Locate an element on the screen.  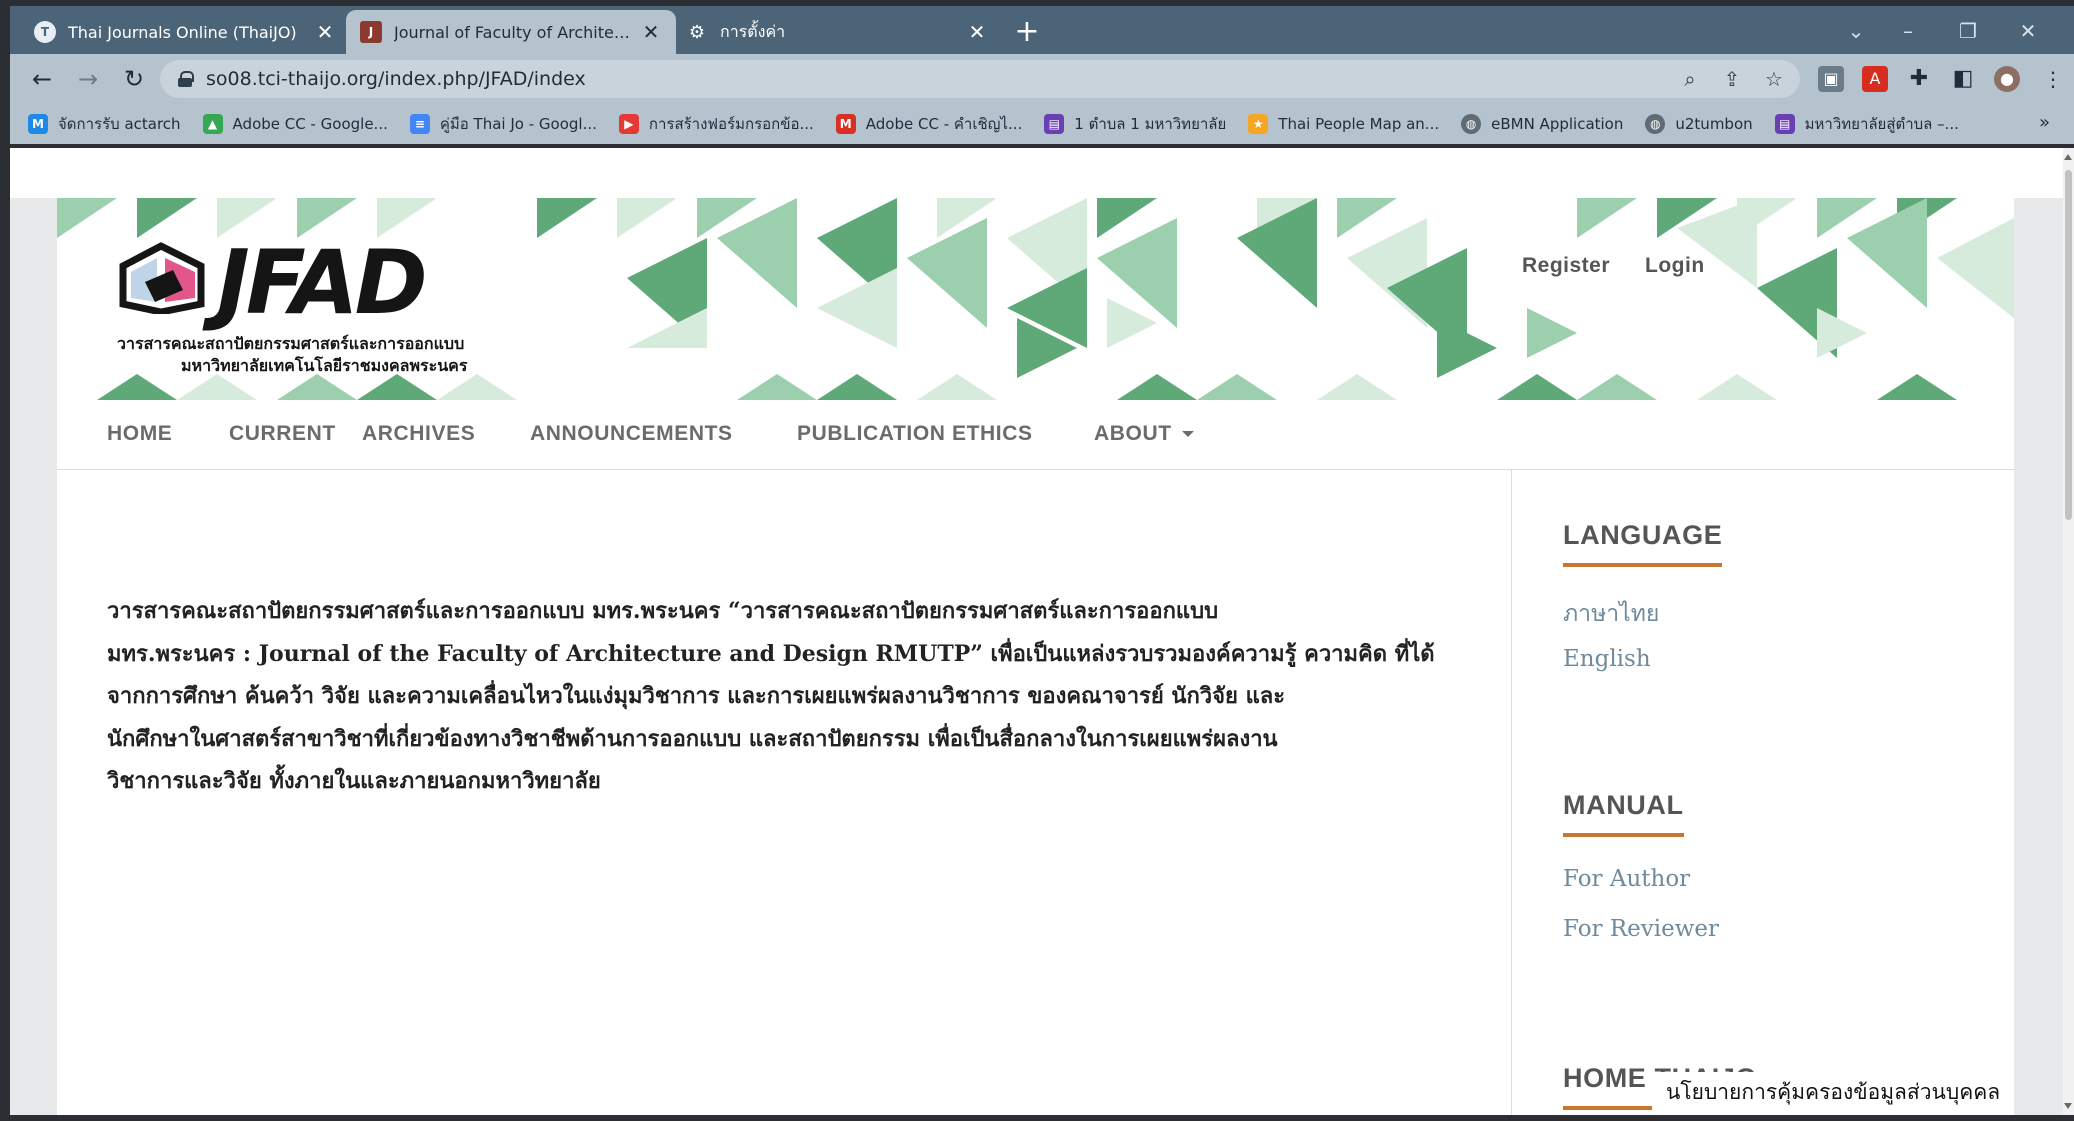
address-bar: so08.tci-thaijo.org/index.php/JFAD/index is located at coordinates (980, 79).